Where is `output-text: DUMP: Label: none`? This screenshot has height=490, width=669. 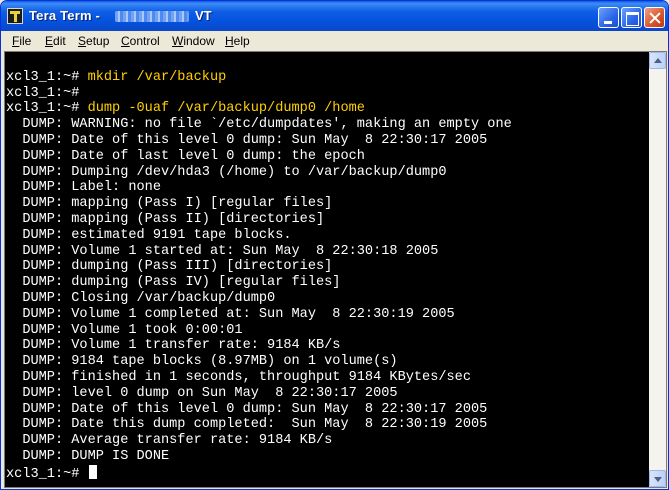
output-text: DUMP: Label: none is located at coordinates (83, 188).